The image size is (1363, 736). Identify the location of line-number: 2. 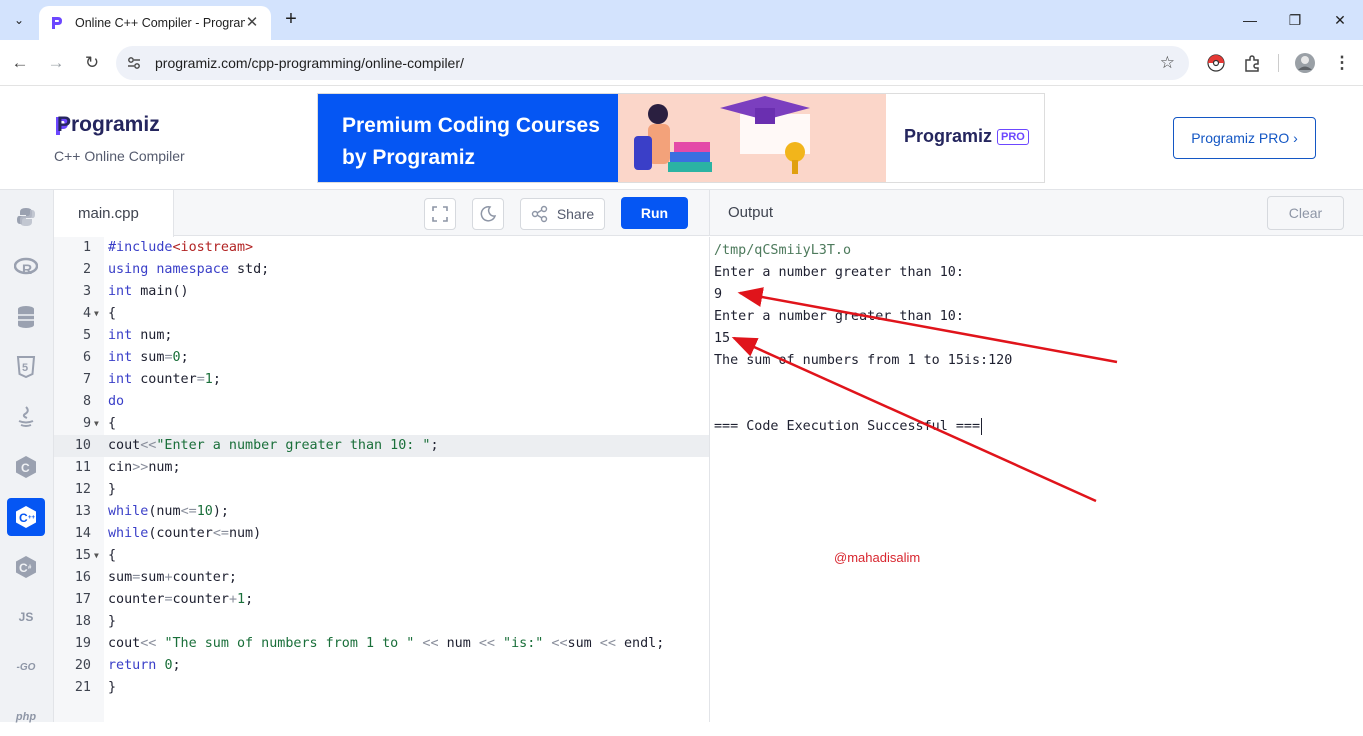
(86, 269).